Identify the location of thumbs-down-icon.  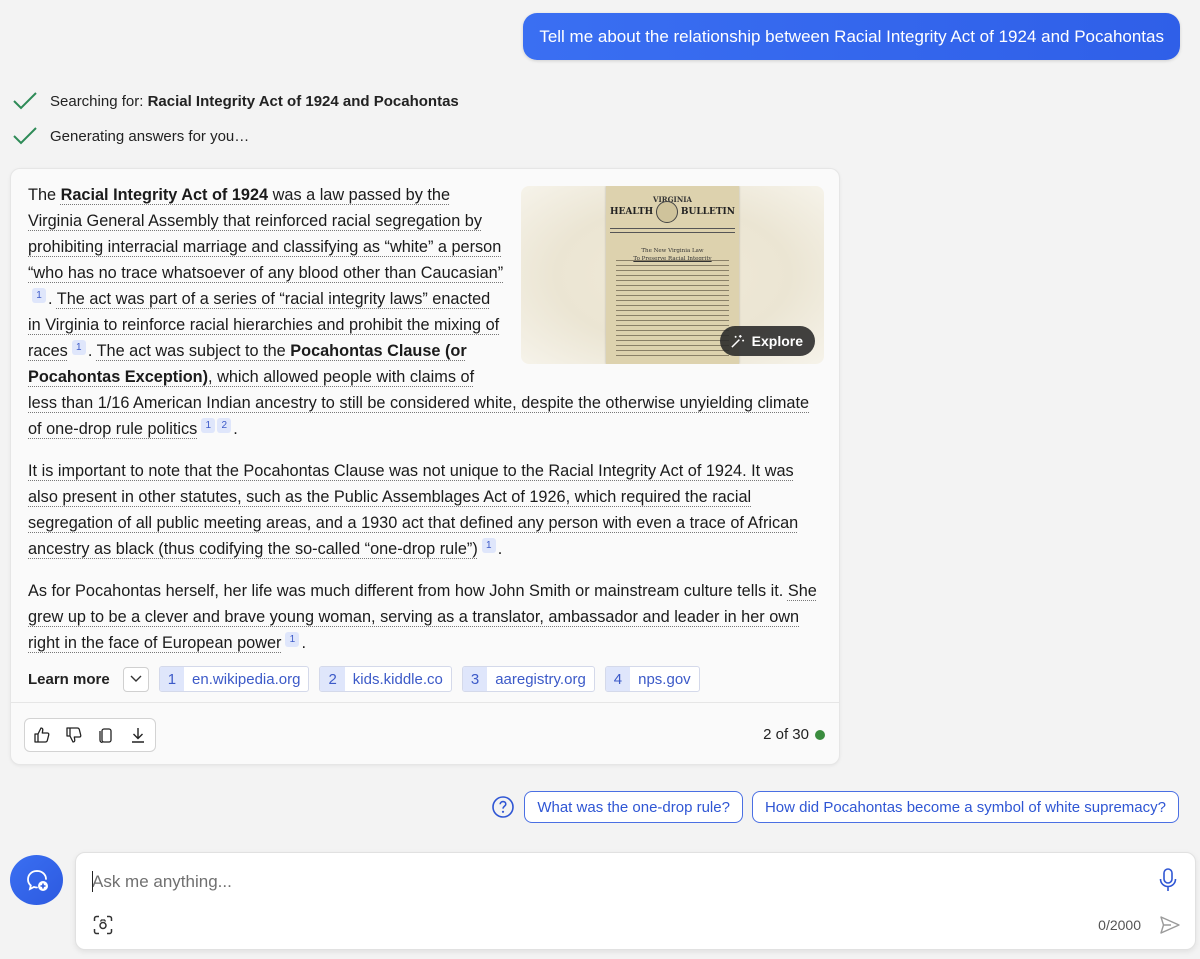
(74, 735).